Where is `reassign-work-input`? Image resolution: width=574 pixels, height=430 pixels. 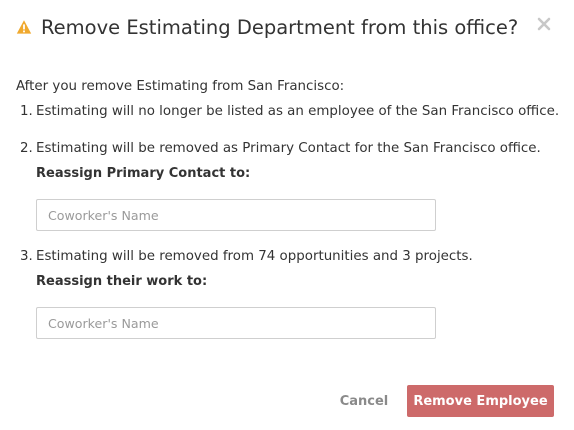 reassign-work-input is located at coordinates (236, 323).